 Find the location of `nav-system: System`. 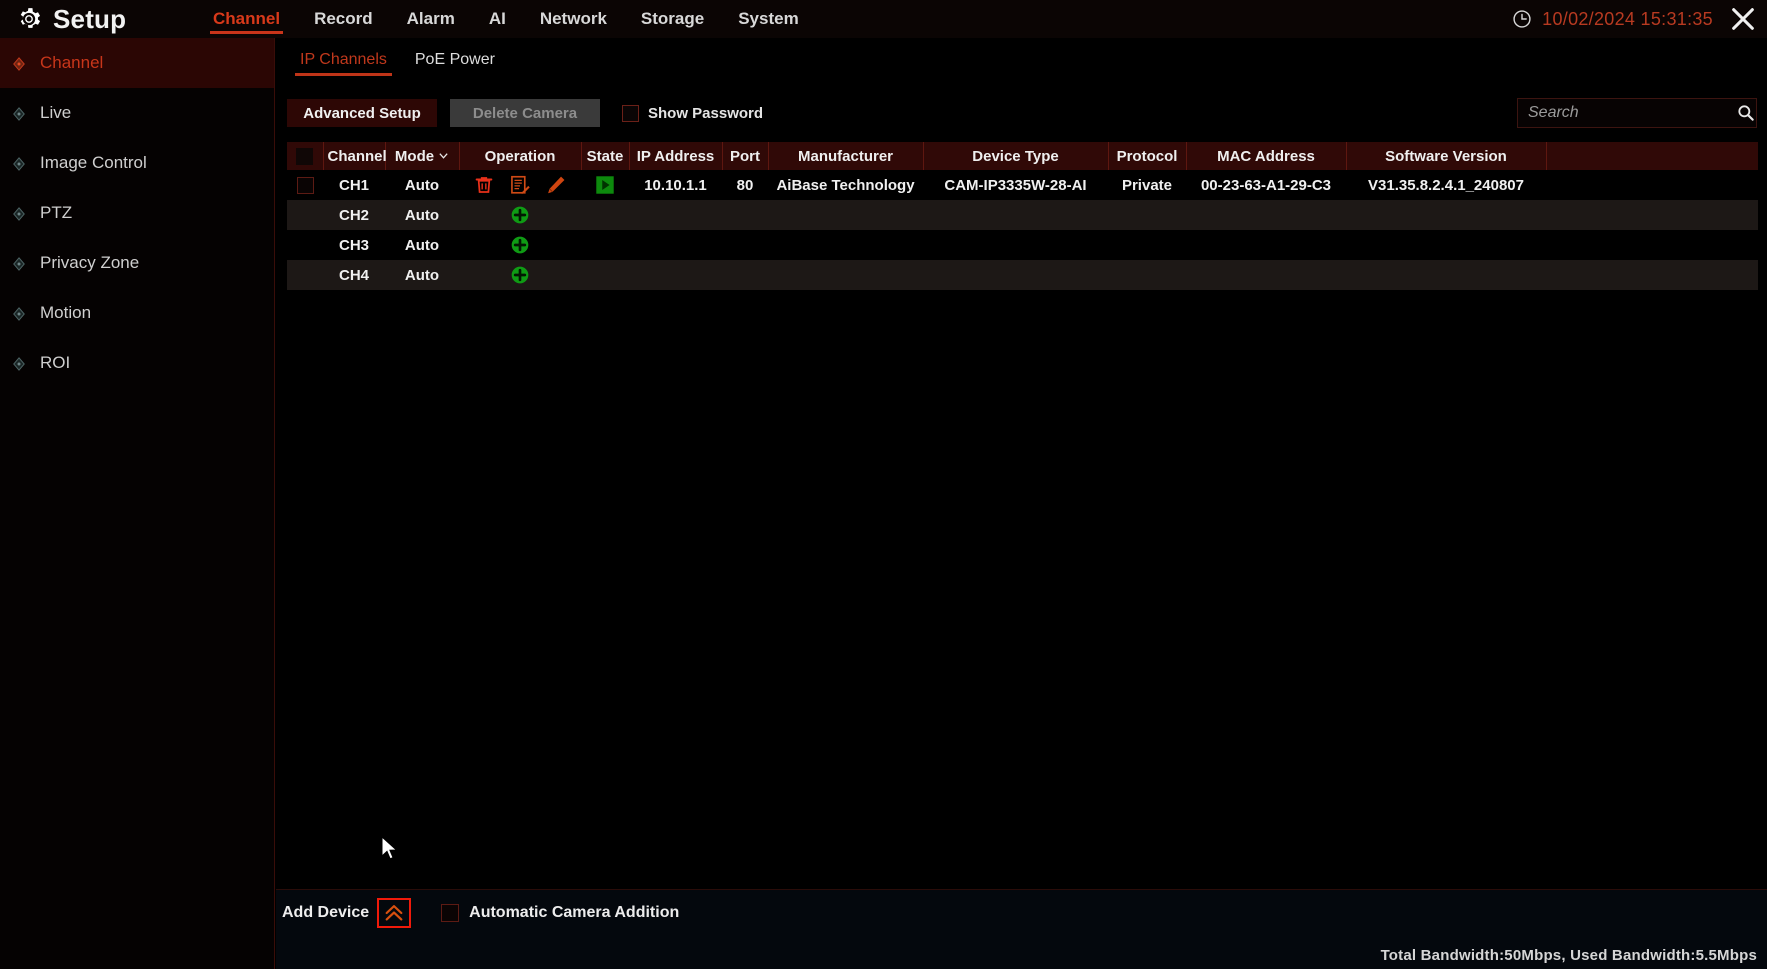

nav-system: System is located at coordinates (768, 19).